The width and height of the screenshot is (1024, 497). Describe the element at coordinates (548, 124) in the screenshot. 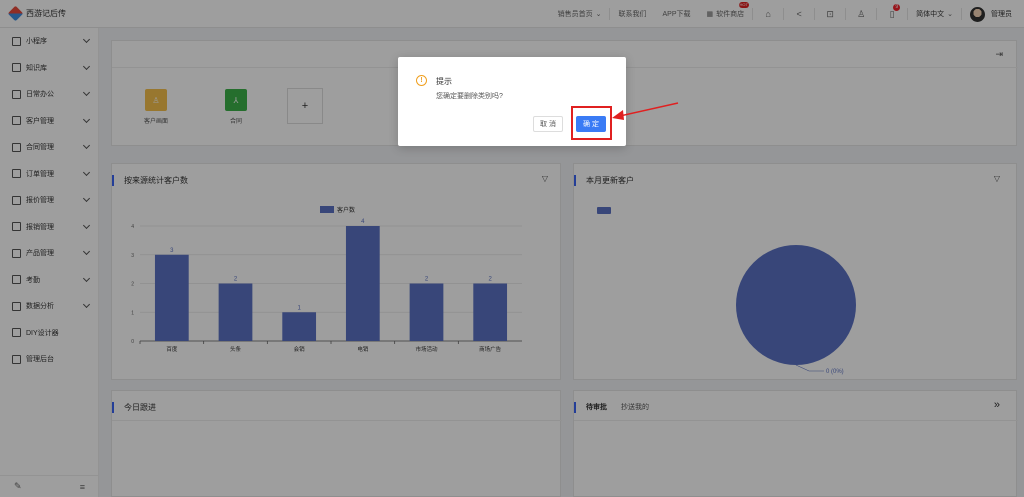

I see `cancel-button: 取 消` at that location.